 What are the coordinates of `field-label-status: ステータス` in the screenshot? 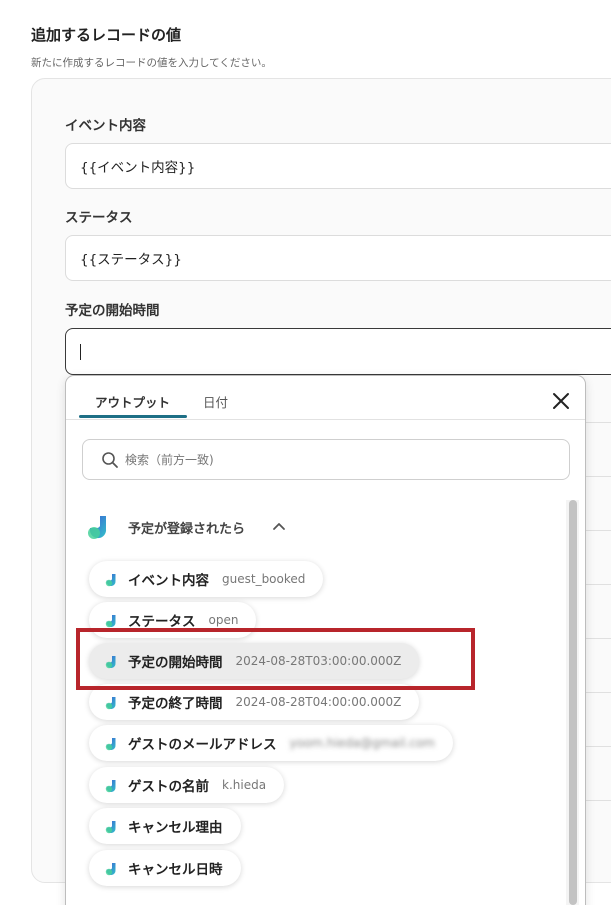 It's located at (99, 218).